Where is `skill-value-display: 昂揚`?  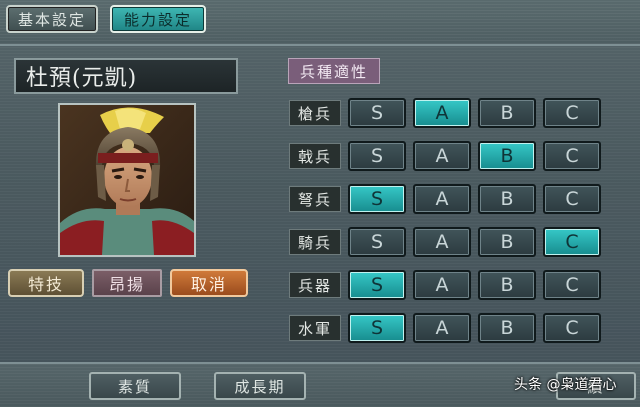 skill-value-display: 昂揚 is located at coordinates (127, 283).